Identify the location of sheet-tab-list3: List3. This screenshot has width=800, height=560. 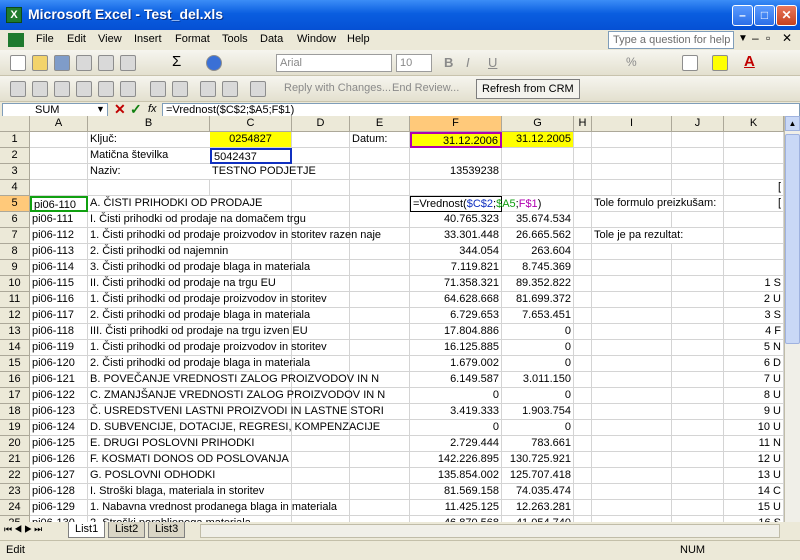
(167, 530).